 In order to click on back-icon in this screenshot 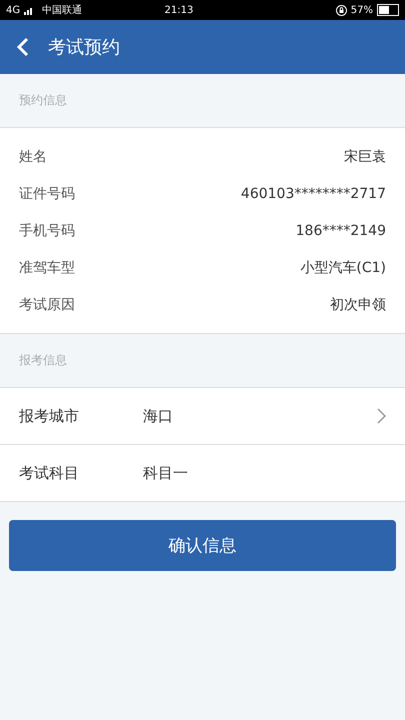, I will do `click(23, 47)`.